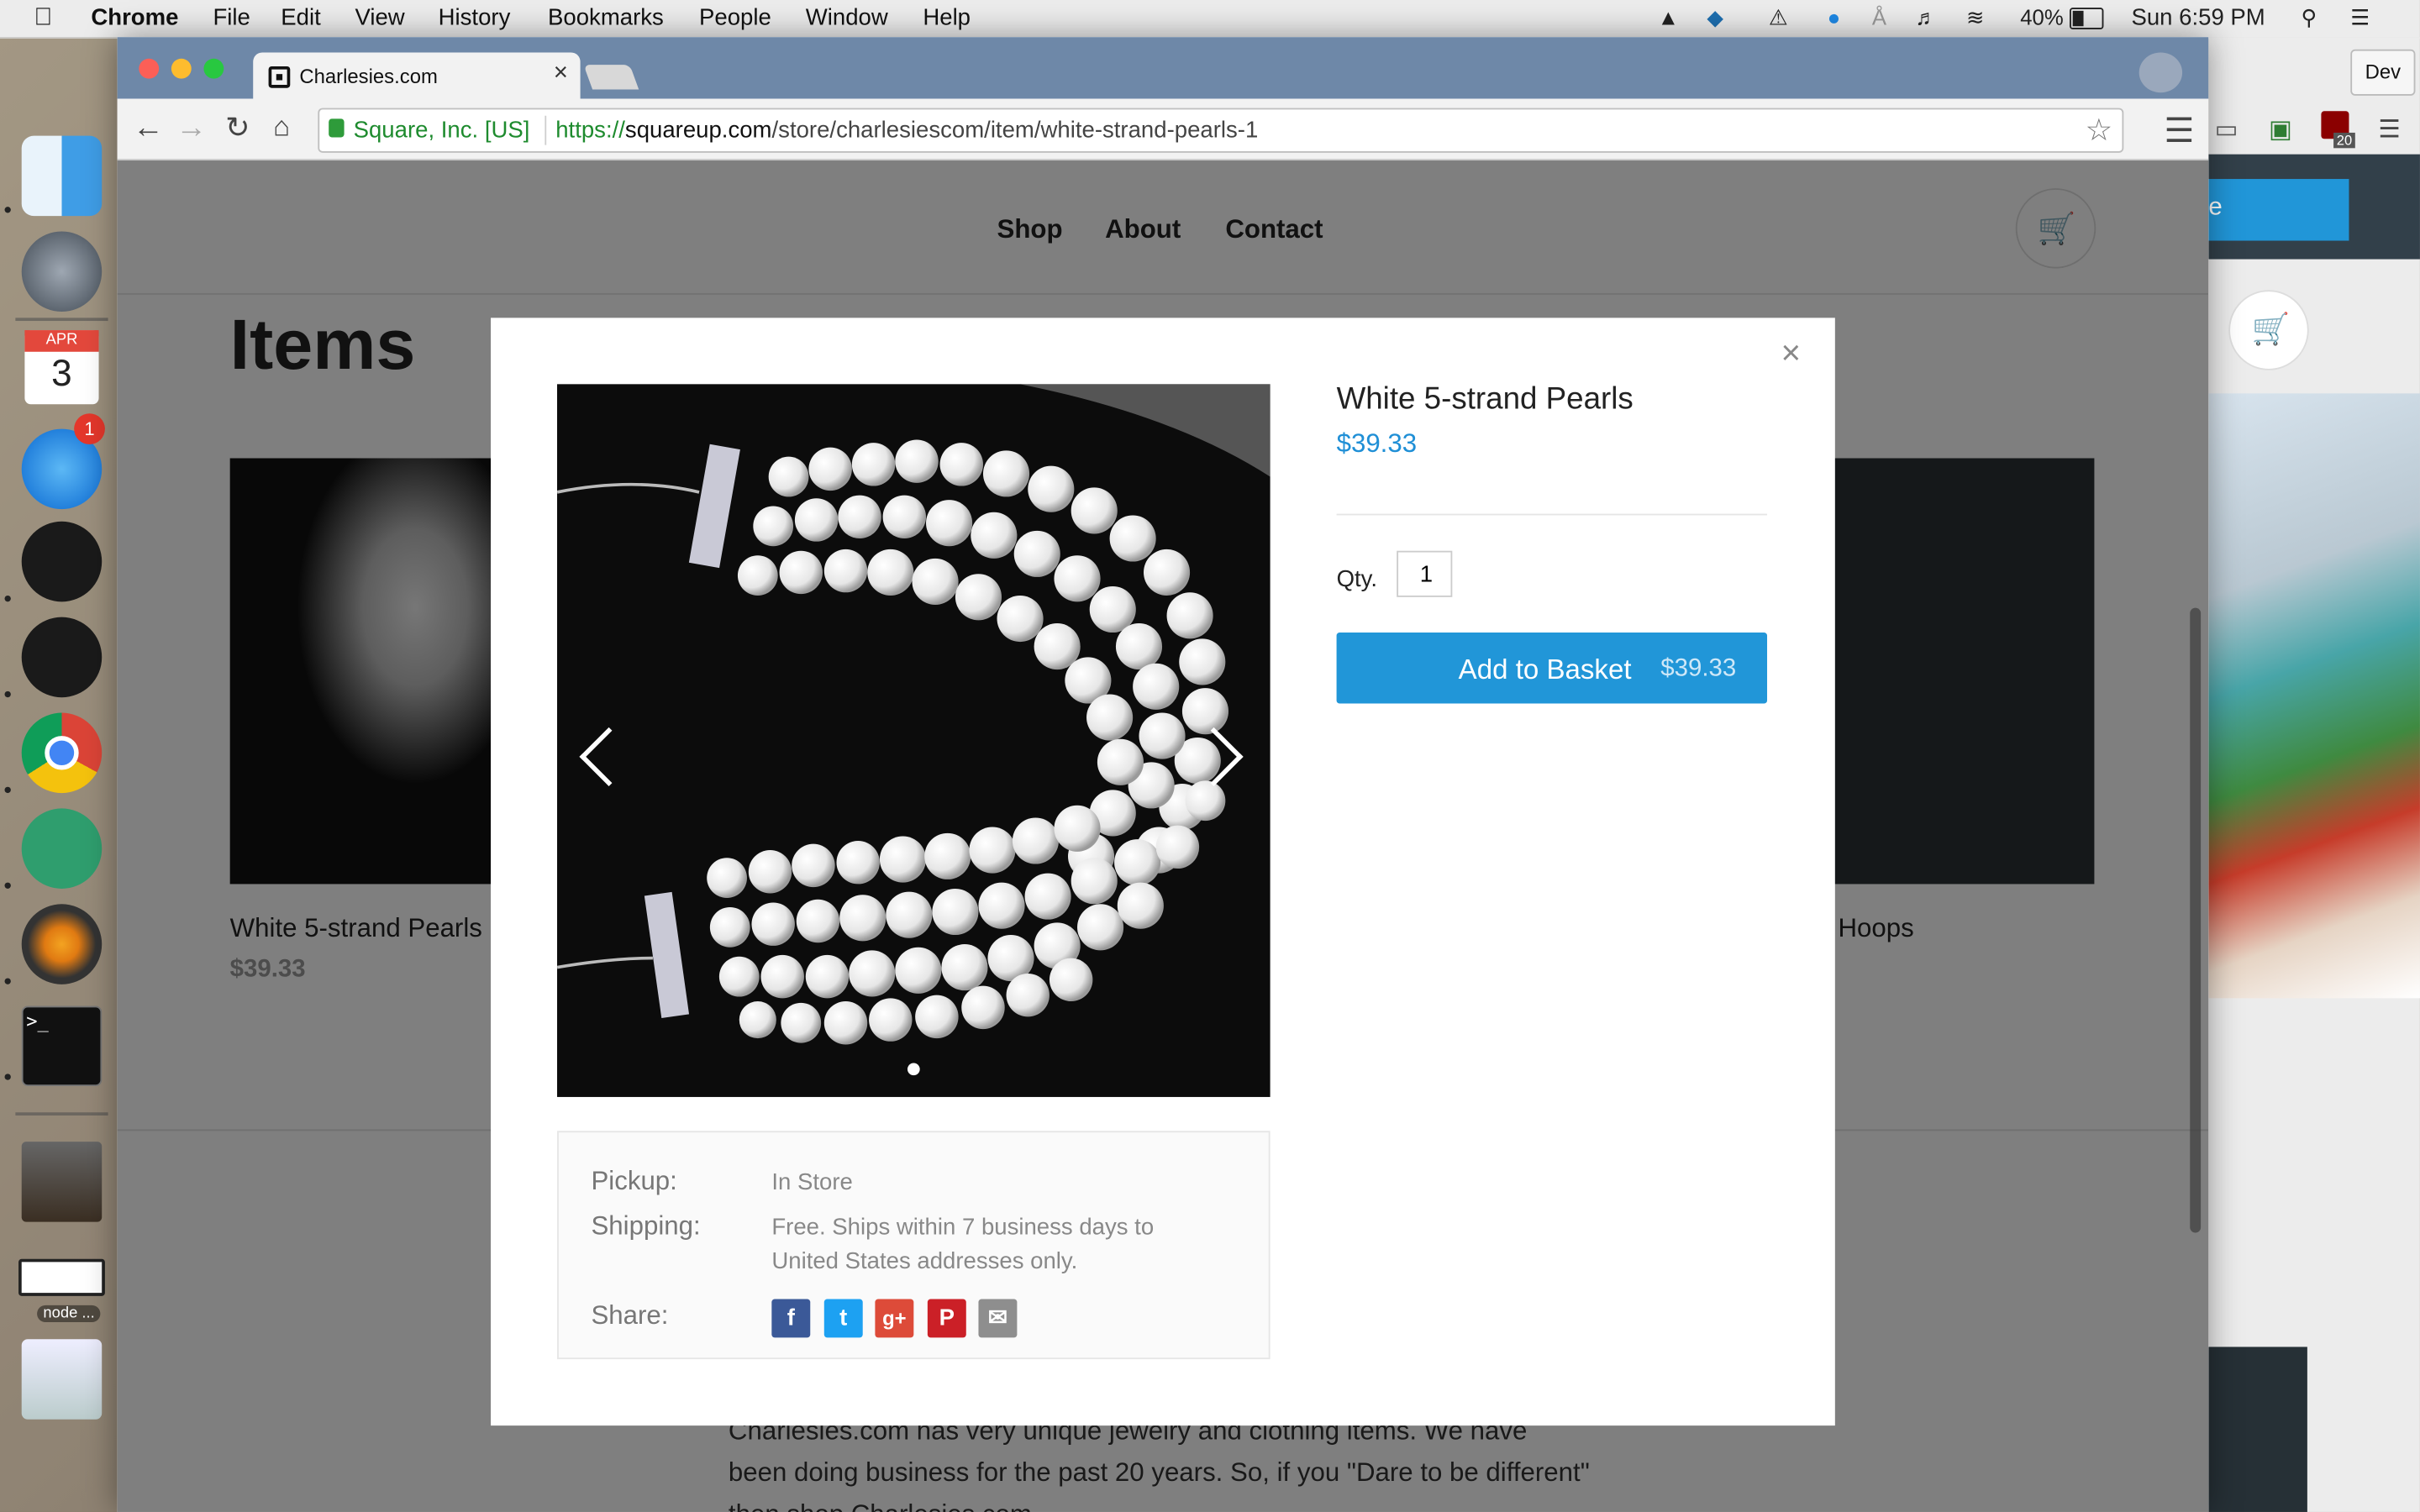 Image resolution: width=2420 pixels, height=1512 pixels. I want to click on shipping-label: Shipping:, so click(646, 1225).